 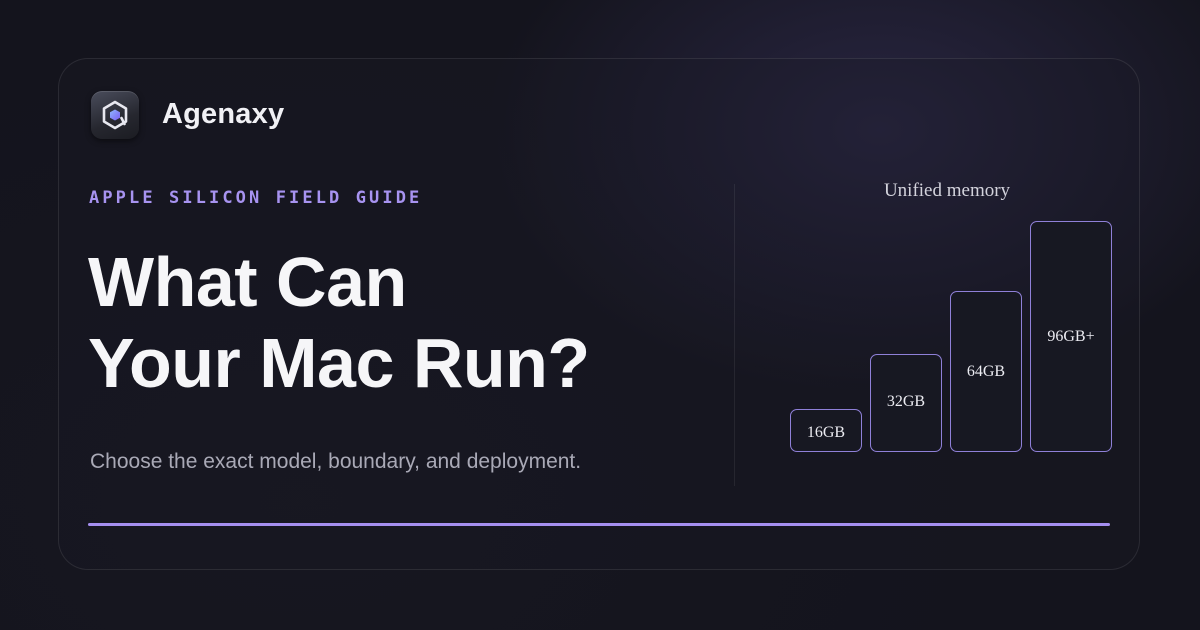 I want to click on memory-tier-label: 96GB+, so click(x=1071, y=336).